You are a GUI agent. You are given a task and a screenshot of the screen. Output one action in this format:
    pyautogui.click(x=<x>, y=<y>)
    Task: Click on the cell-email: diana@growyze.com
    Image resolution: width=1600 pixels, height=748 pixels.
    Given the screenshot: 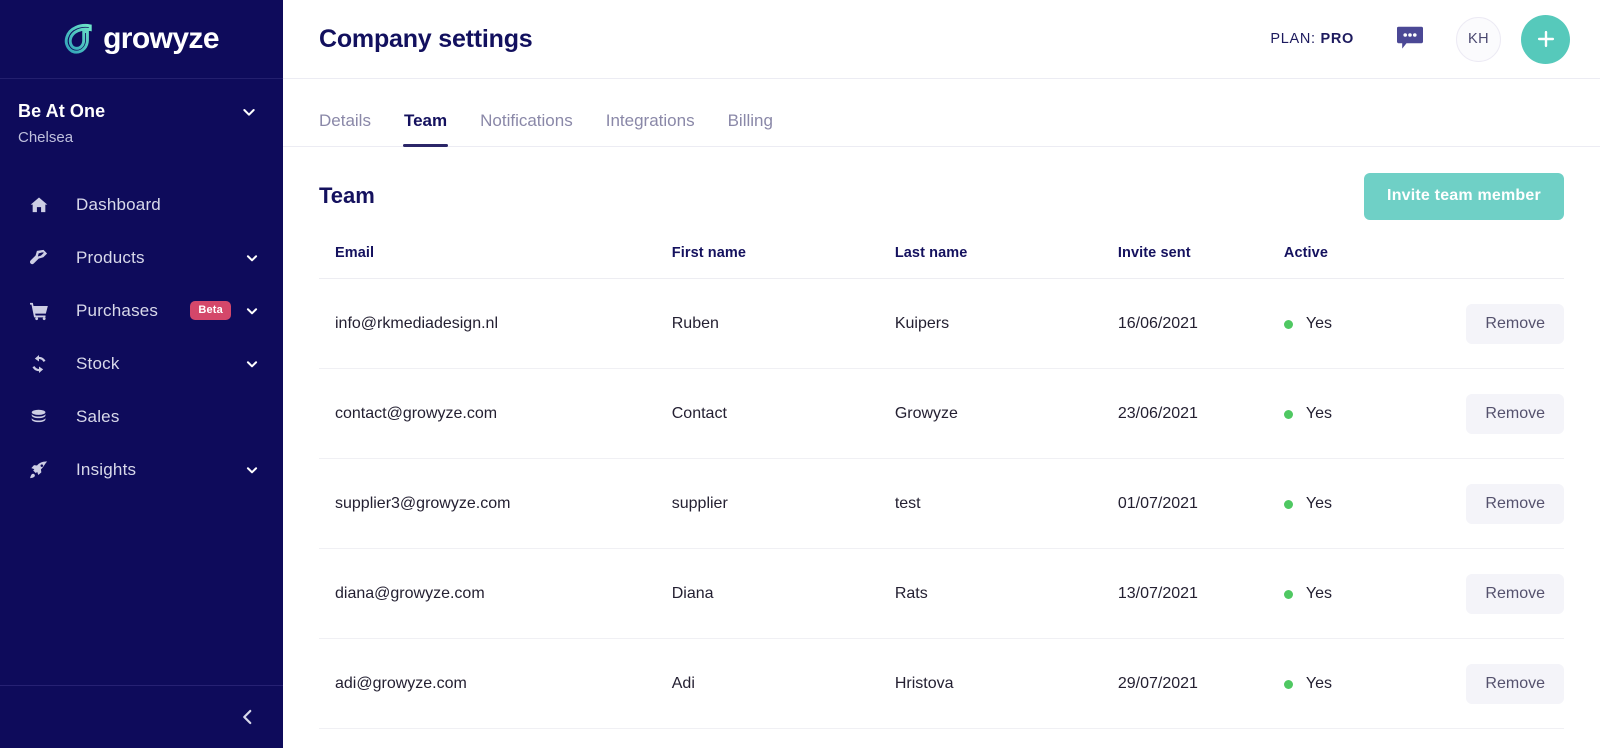 What is the action you would take?
    pyautogui.click(x=495, y=593)
    